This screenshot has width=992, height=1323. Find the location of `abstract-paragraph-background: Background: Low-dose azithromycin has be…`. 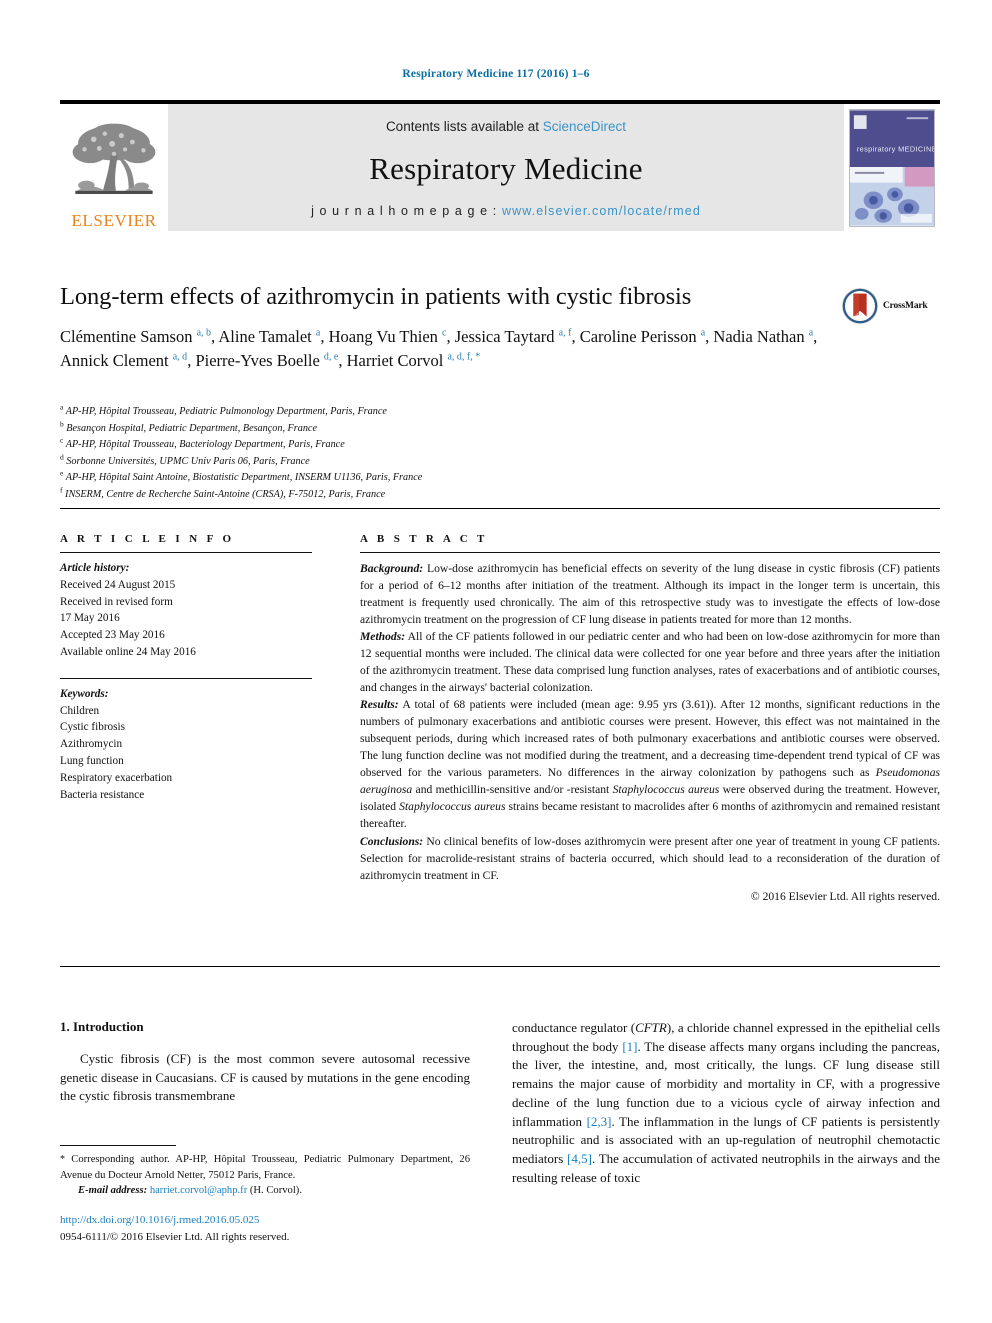

abstract-paragraph-background: Background: Low-dose azithromycin has be… is located at coordinates (650, 594).